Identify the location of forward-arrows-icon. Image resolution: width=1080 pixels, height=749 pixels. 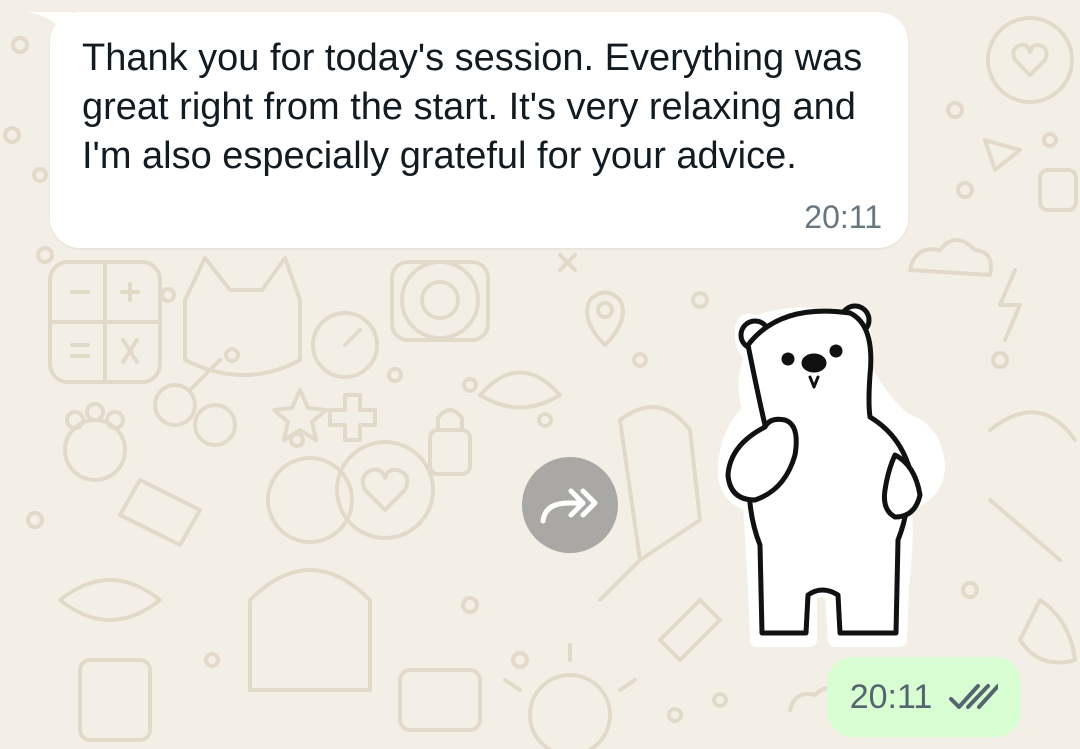
(569, 506).